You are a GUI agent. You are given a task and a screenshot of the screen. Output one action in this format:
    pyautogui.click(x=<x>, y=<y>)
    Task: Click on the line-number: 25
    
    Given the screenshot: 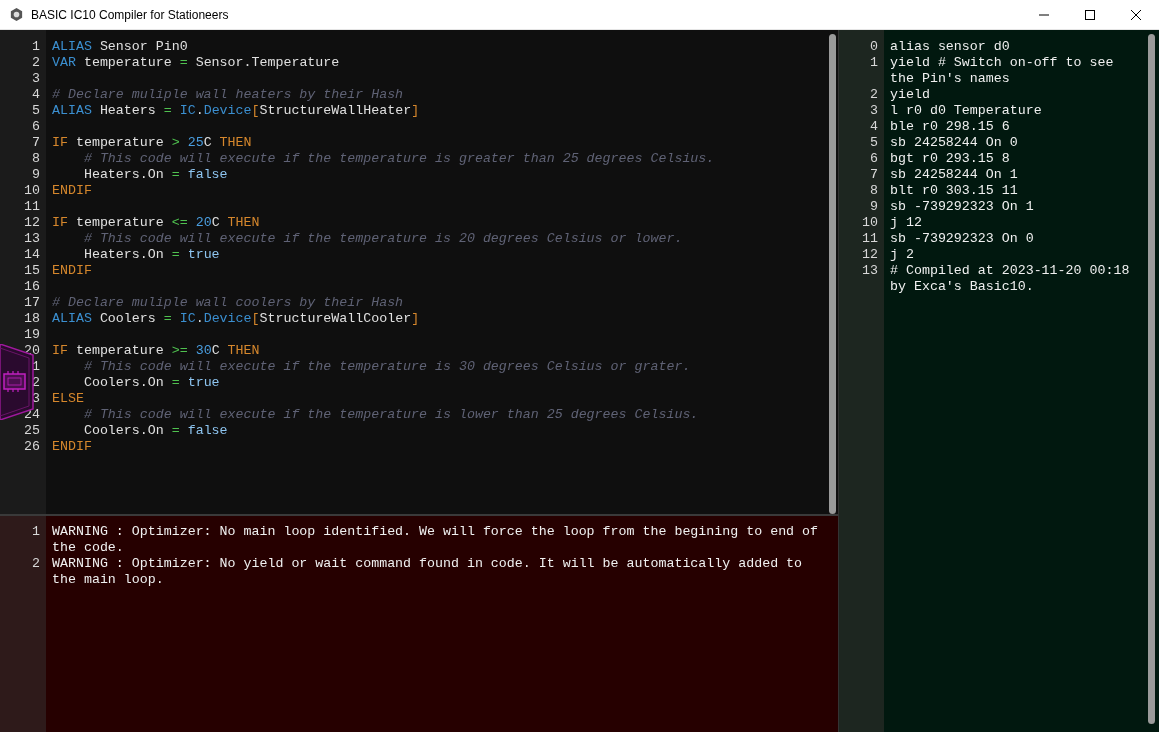 What is the action you would take?
    pyautogui.click(x=32, y=431)
    